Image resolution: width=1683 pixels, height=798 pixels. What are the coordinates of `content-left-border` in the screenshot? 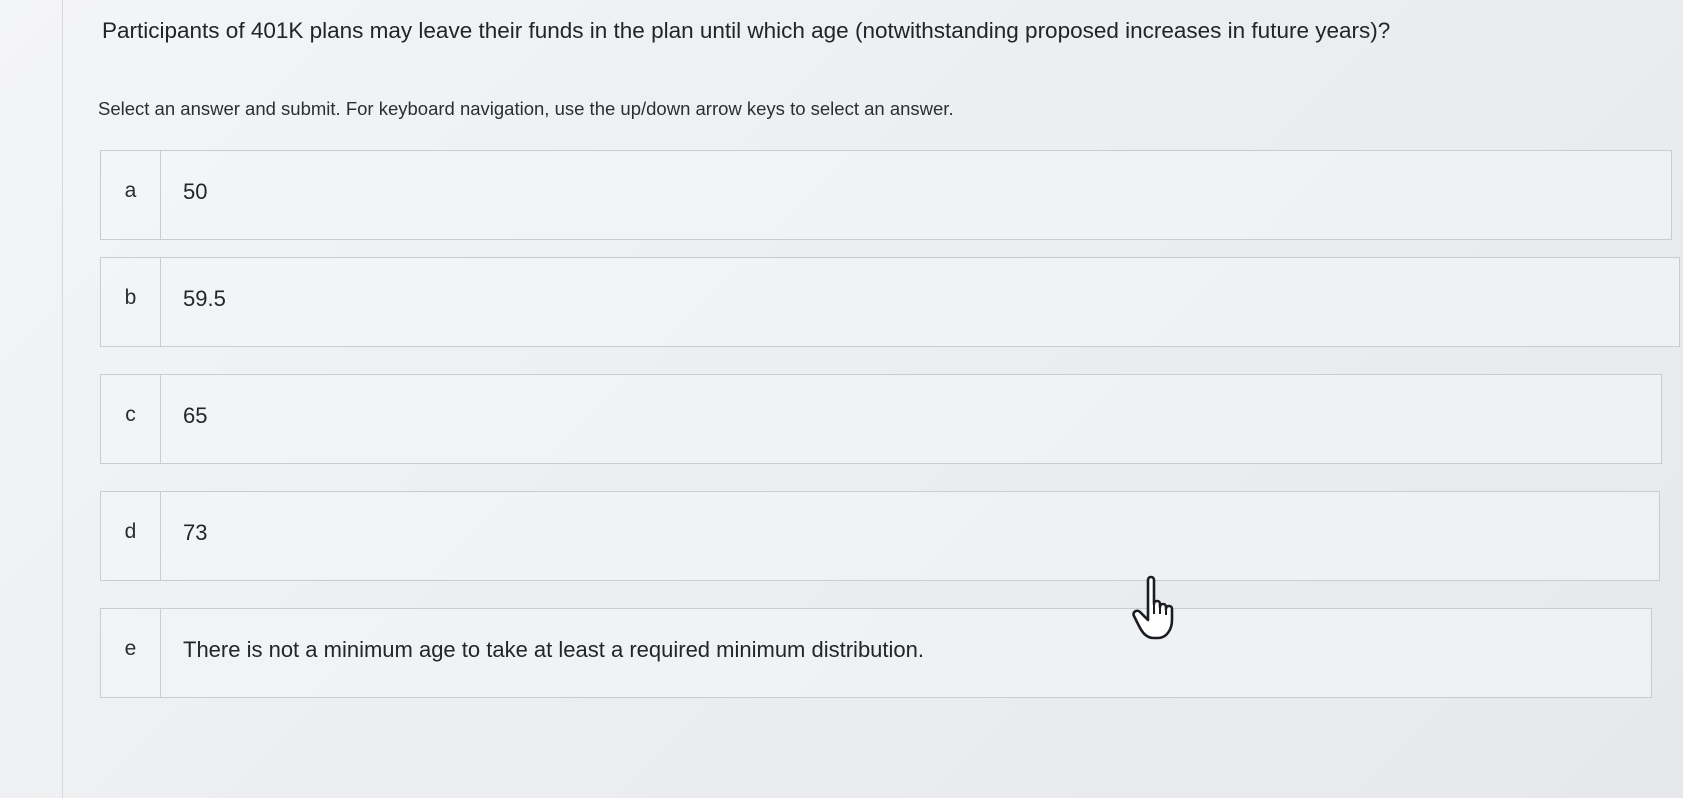 It's located at (62, 399).